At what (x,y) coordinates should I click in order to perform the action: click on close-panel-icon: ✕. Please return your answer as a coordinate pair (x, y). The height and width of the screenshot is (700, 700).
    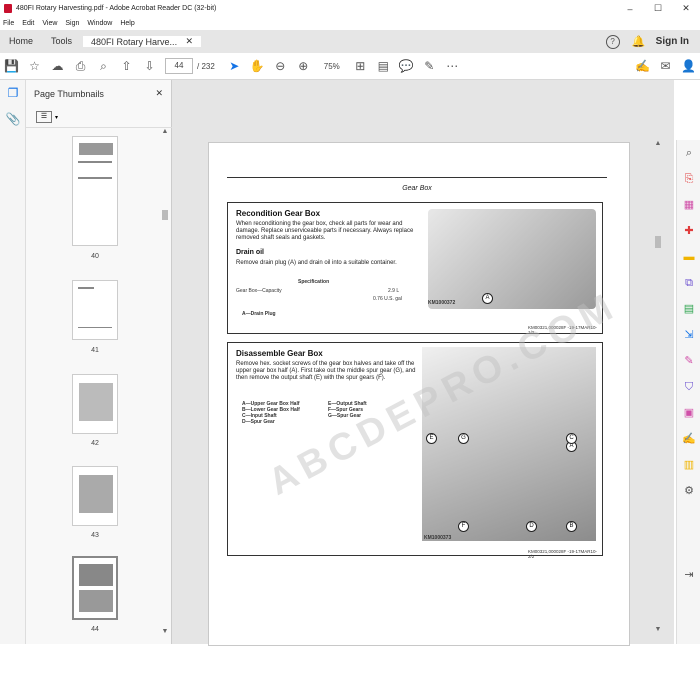
    Looking at the image, I should click on (159, 93).